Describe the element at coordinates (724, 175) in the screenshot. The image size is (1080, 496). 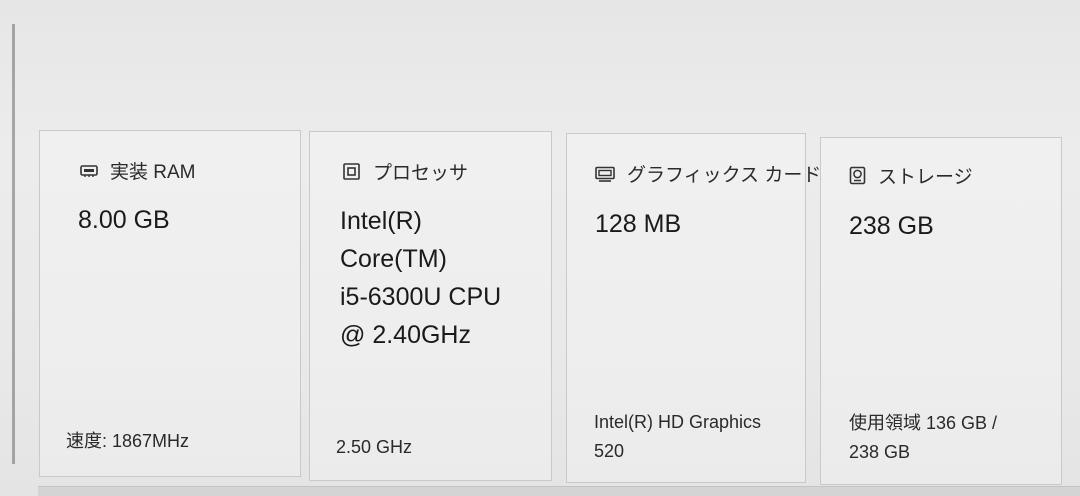
I see `graphics-card-label: グラフィックス カード` at that location.